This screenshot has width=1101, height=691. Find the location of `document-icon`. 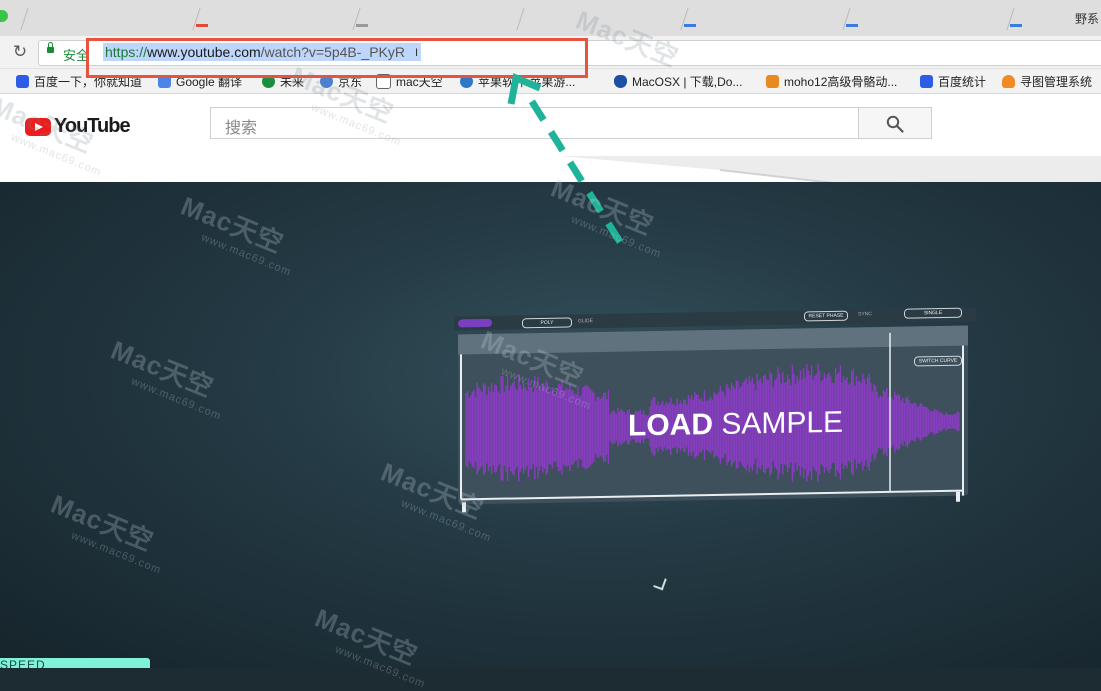

document-icon is located at coordinates (772, 81).